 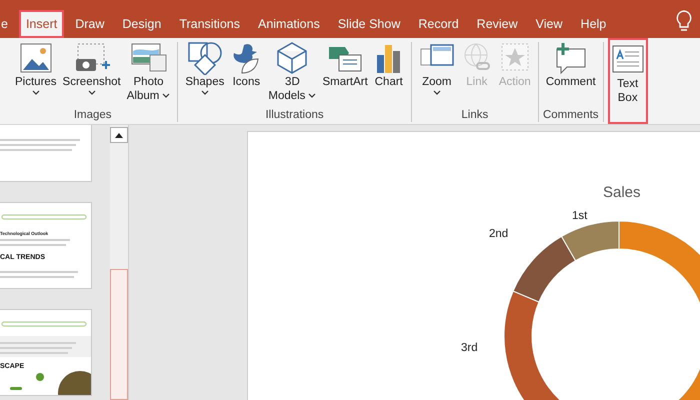 What do you see at coordinates (246, 75) in the screenshot?
I see `ribbon-button: Icons` at bounding box center [246, 75].